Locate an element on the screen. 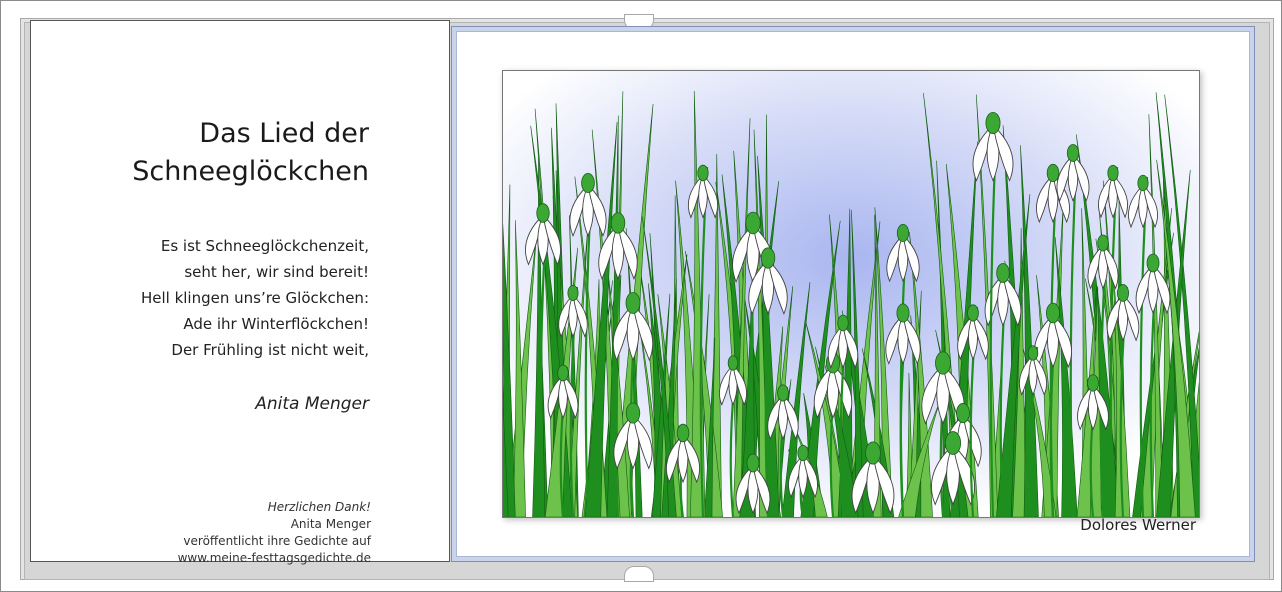 Image resolution: width=1282 pixels, height=592 pixels. credits-note: veröffentlicht ihre Gedichte auf is located at coordinates (277, 541).